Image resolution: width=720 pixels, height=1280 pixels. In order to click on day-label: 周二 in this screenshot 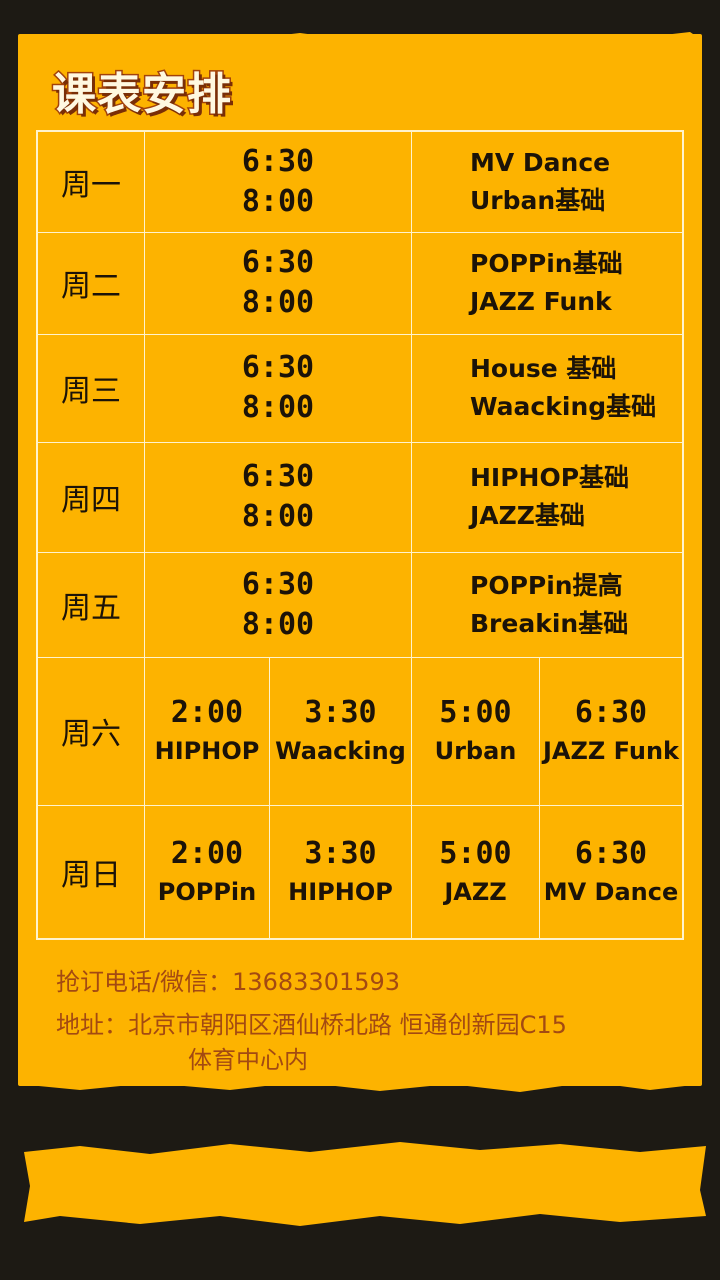, I will do `click(90, 283)`.